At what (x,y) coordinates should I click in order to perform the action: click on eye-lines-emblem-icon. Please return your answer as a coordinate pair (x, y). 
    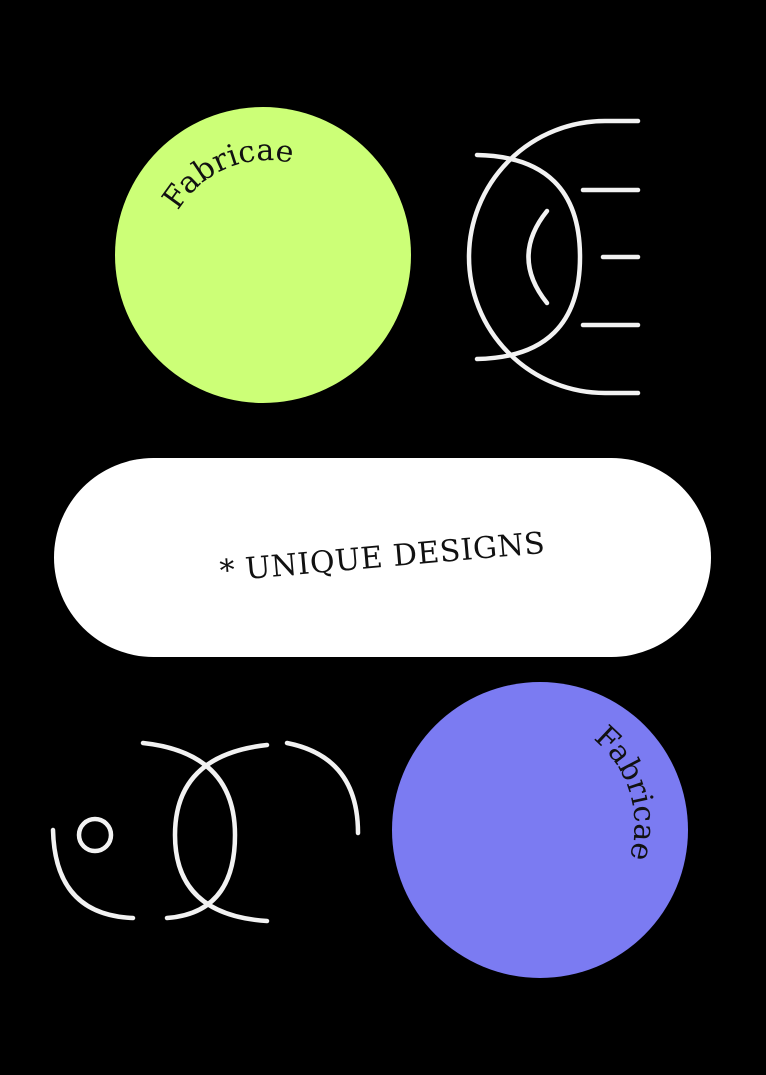
    Looking at the image, I should click on (553, 257).